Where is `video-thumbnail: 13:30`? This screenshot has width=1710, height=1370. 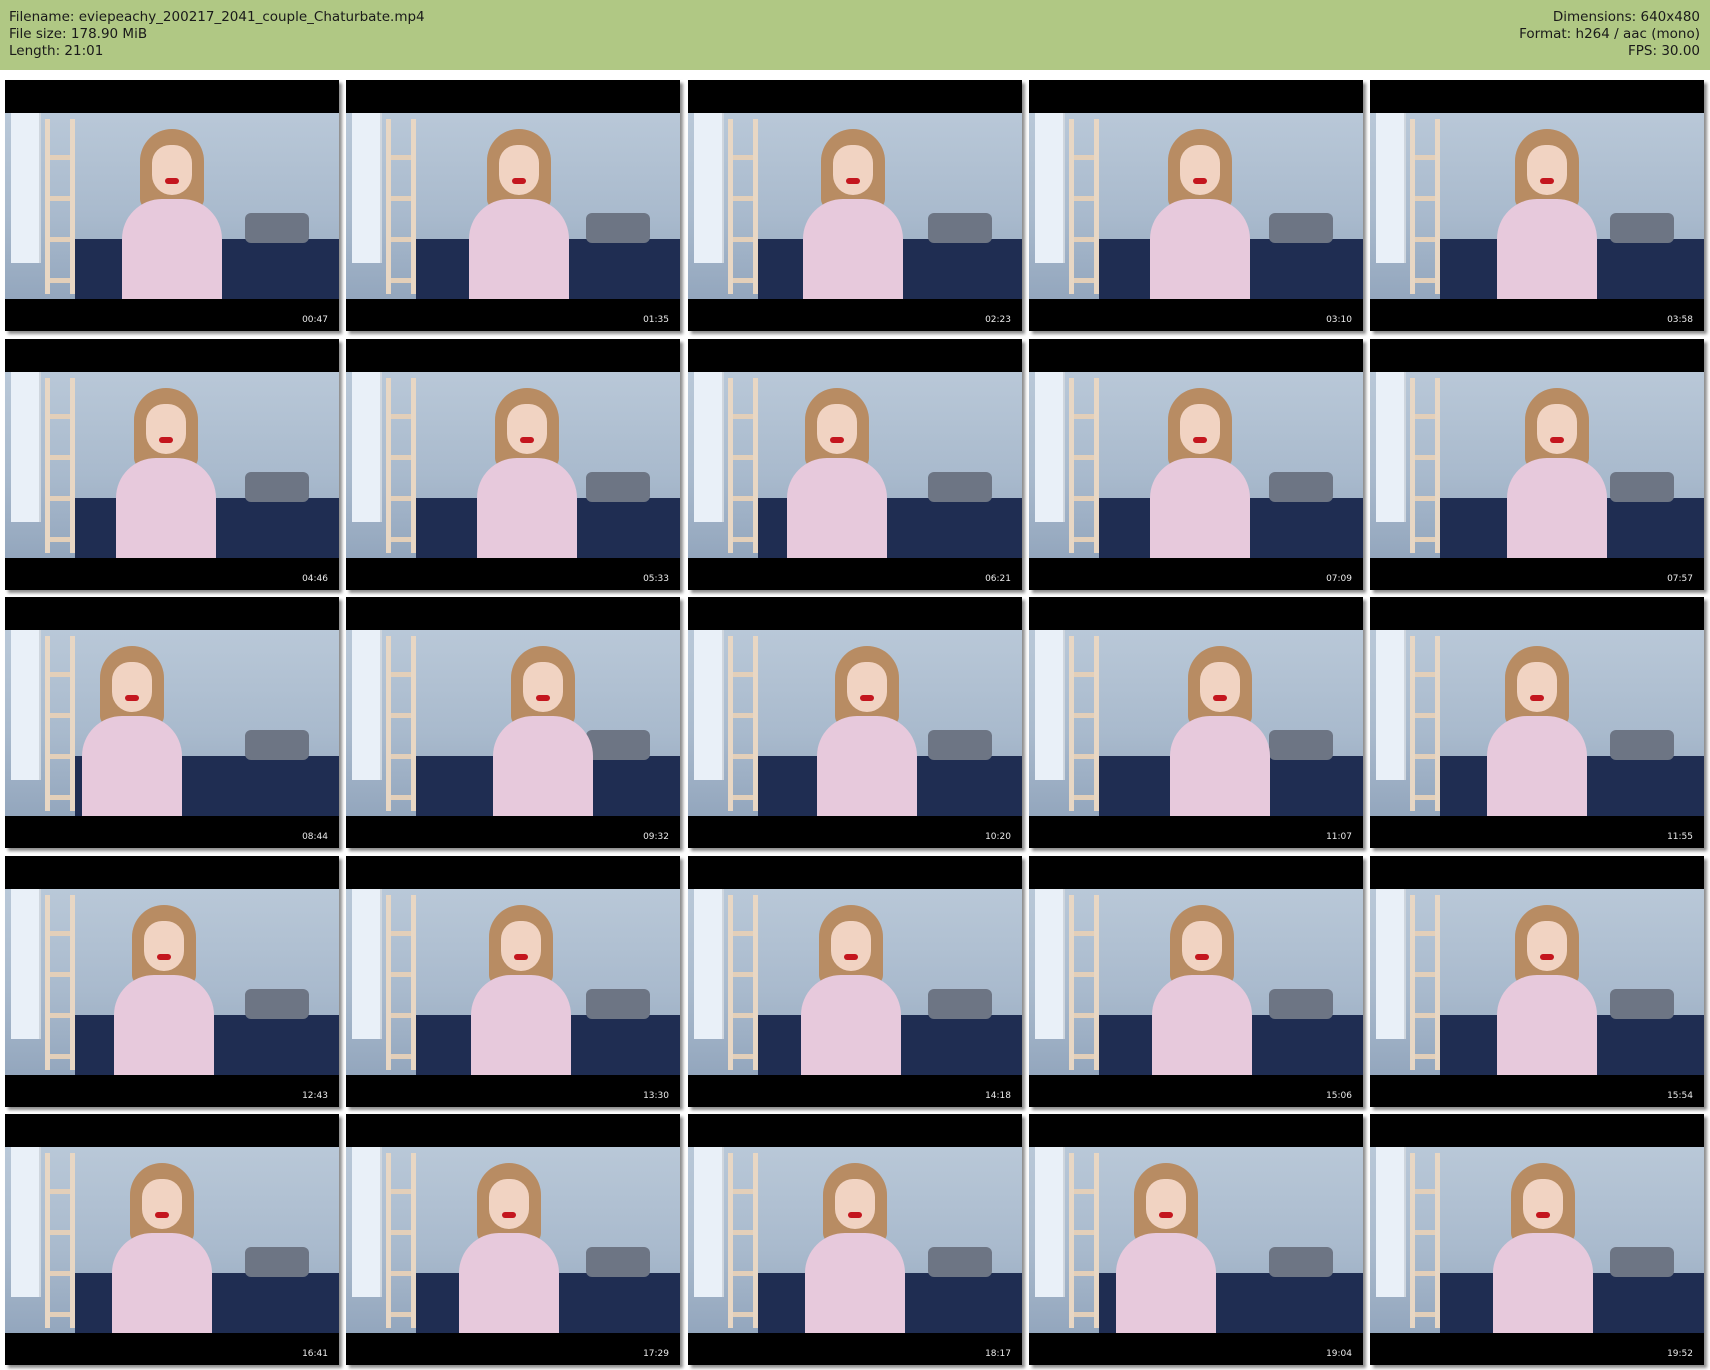
video-thumbnail: 13:30 is located at coordinates (513, 981).